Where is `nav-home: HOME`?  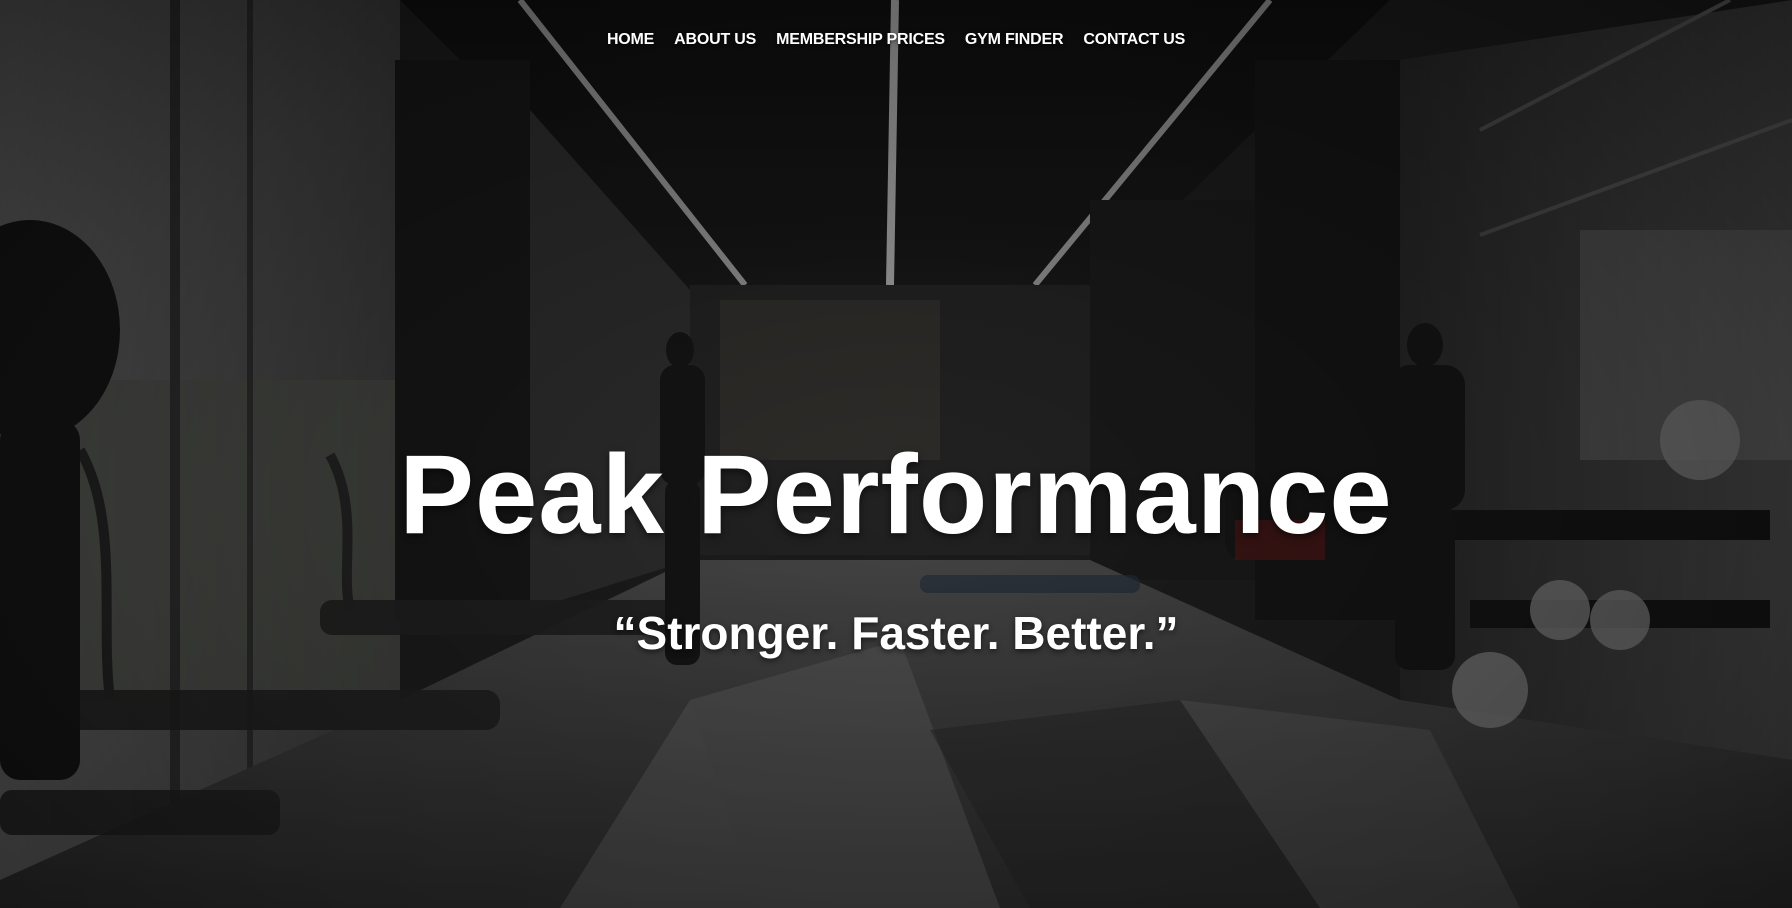
nav-home: HOME is located at coordinates (630, 40).